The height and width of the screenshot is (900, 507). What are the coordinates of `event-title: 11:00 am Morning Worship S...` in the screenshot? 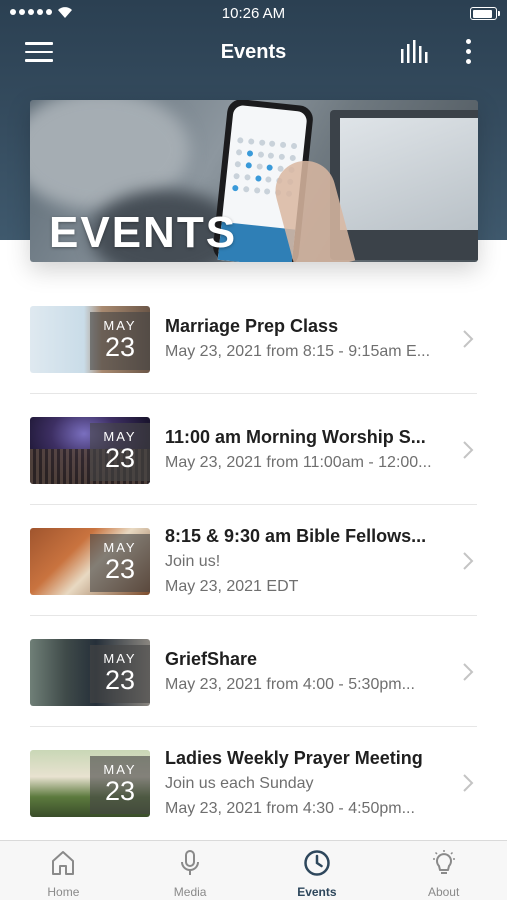 It's located at (295, 437).